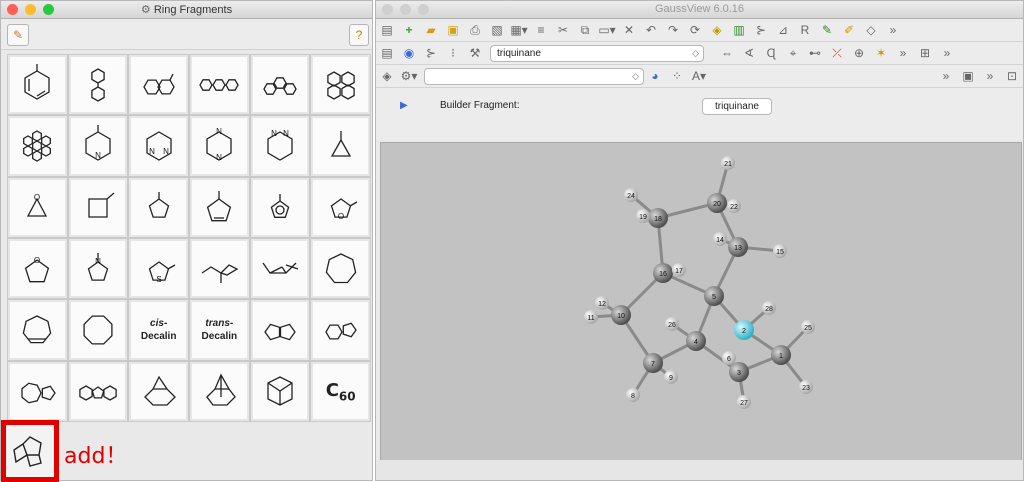 This screenshot has height=482, width=1024. Describe the element at coordinates (761, 30) in the screenshot. I see `bond-icon: ⊱` at that location.